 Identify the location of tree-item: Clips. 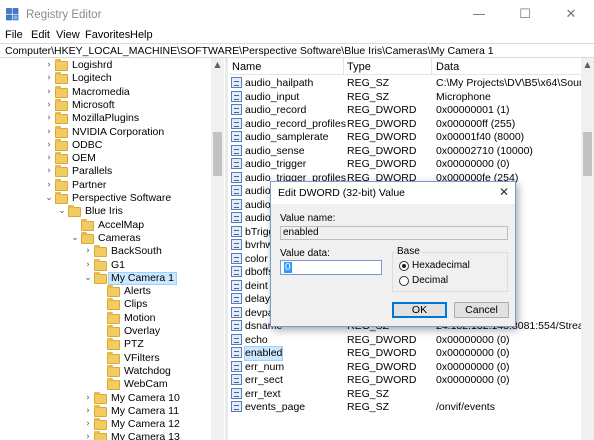
(105, 304).